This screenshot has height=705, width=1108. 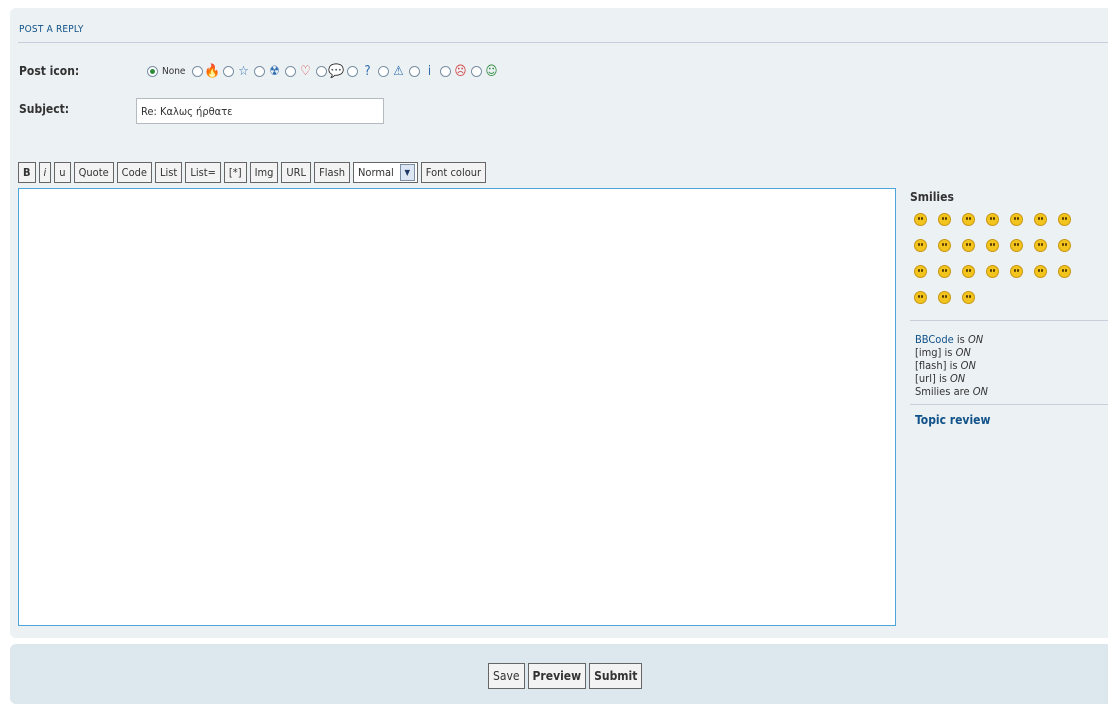 What do you see at coordinates (945, 365) in the screenshot?
I see `status-line: [flash] is ON` at bounding box center [945, 365].